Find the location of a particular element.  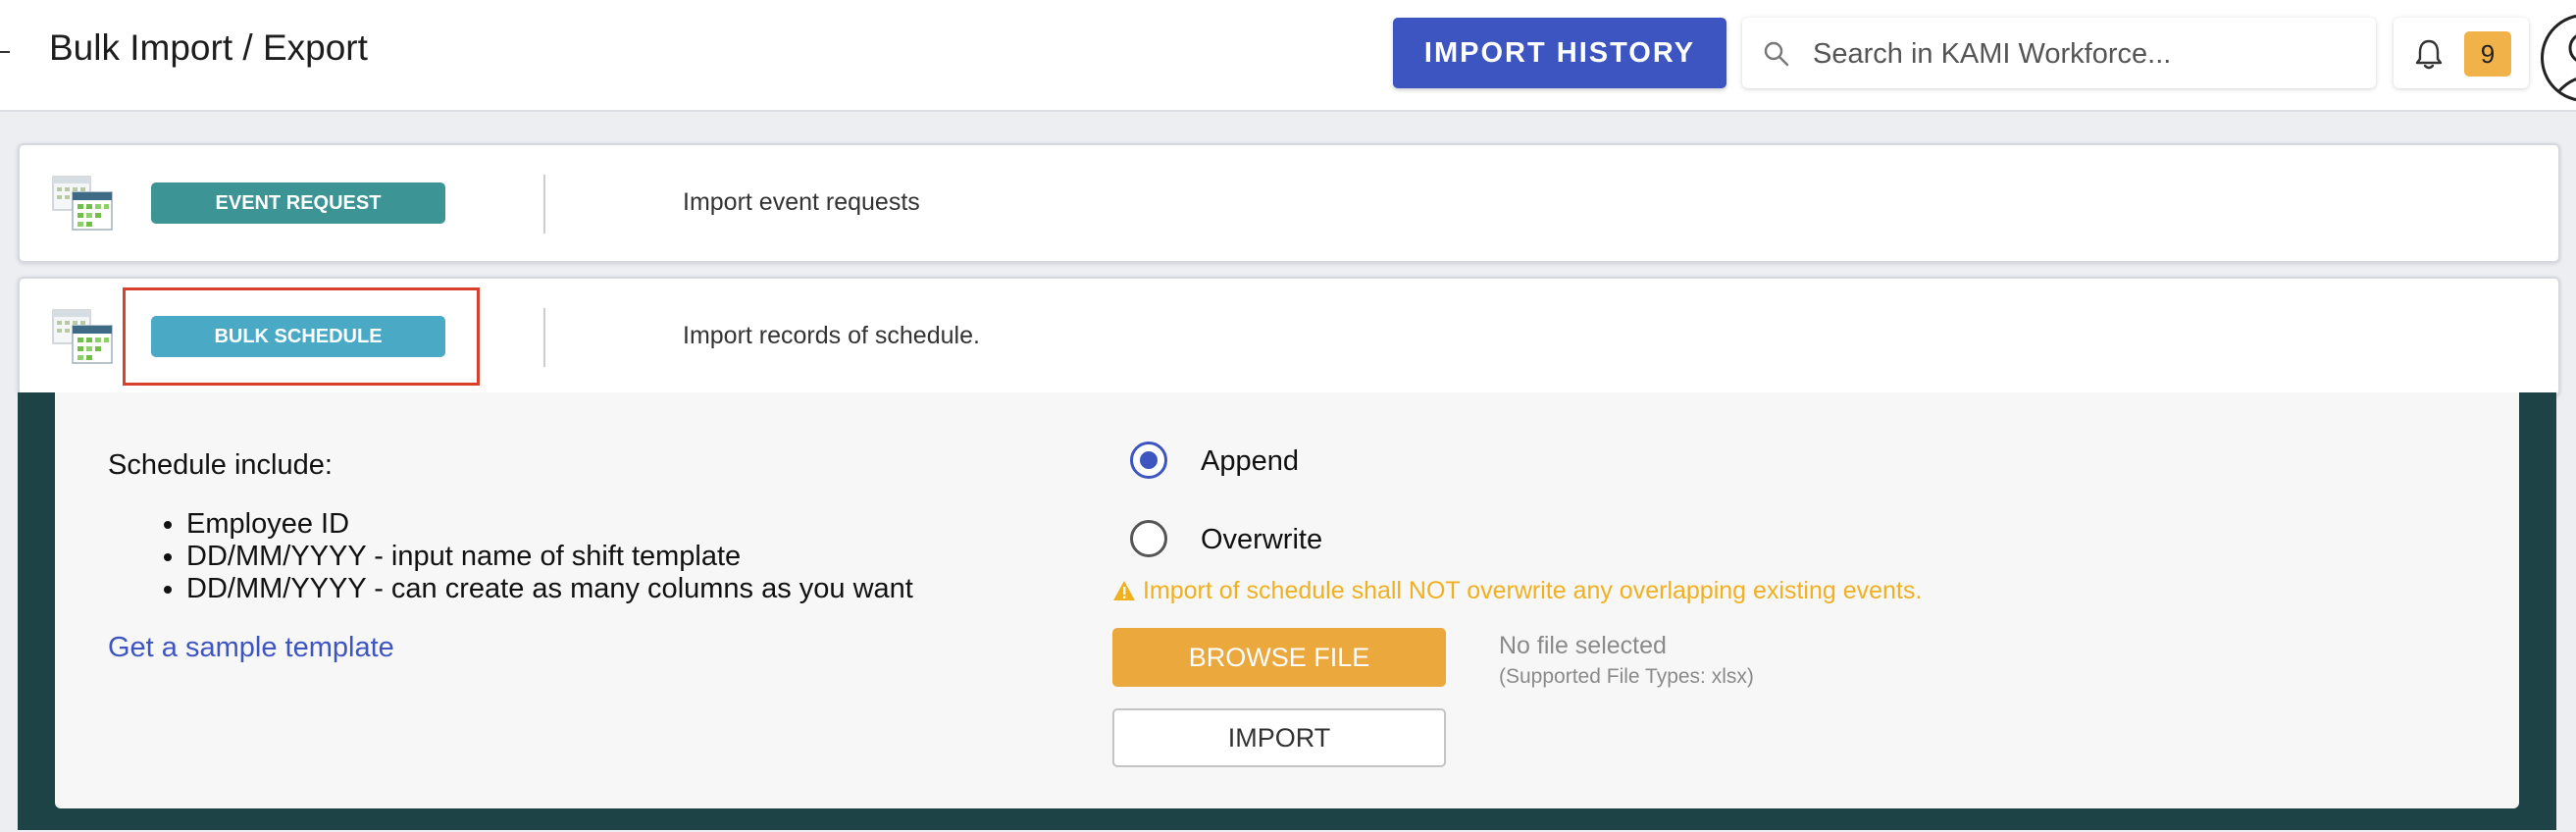

bell-icon is located at coordinates (2429, 54).